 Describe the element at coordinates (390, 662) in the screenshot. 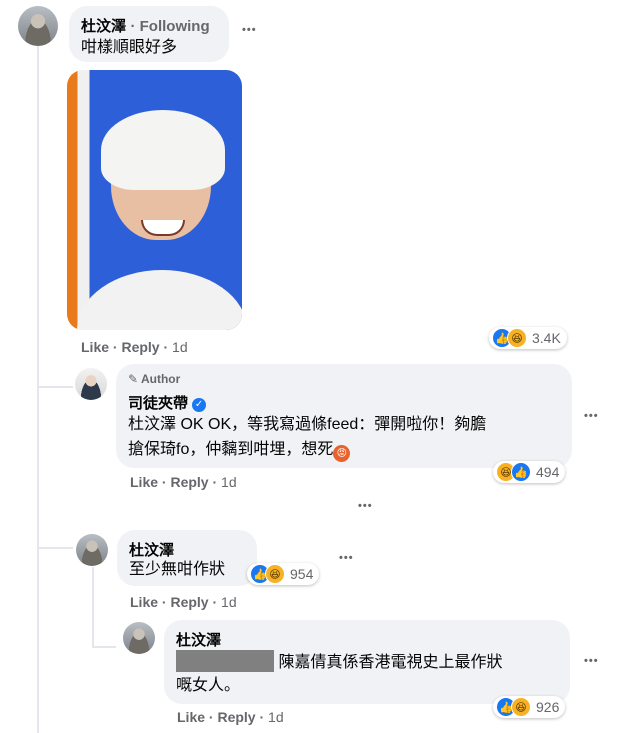

I see `reply-text-line-1-content: 陳嘉倩真係香港電視史上最作狀` at that location.